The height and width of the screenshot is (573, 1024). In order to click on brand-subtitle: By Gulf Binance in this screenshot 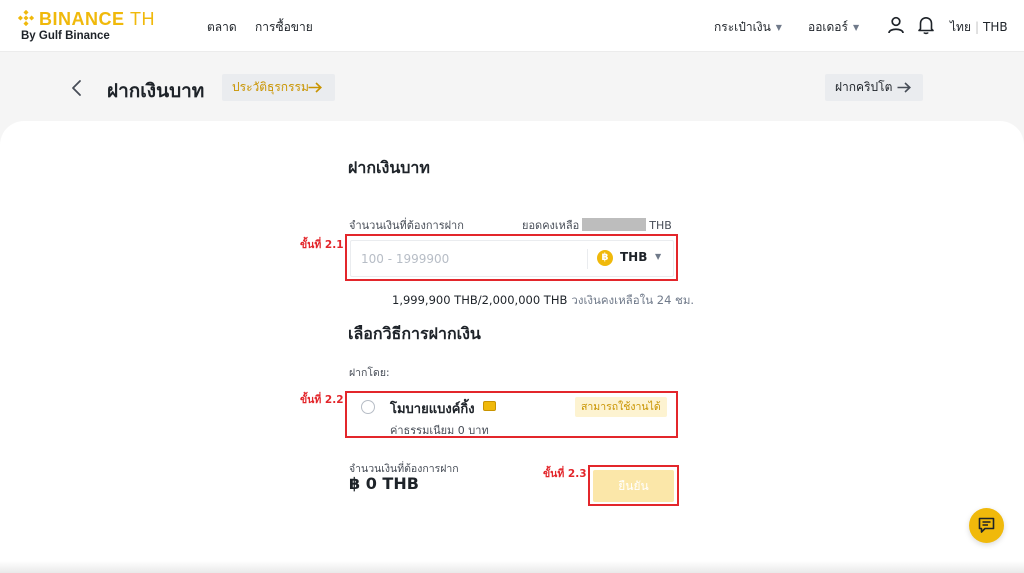, I will do `click(65, 36)`.